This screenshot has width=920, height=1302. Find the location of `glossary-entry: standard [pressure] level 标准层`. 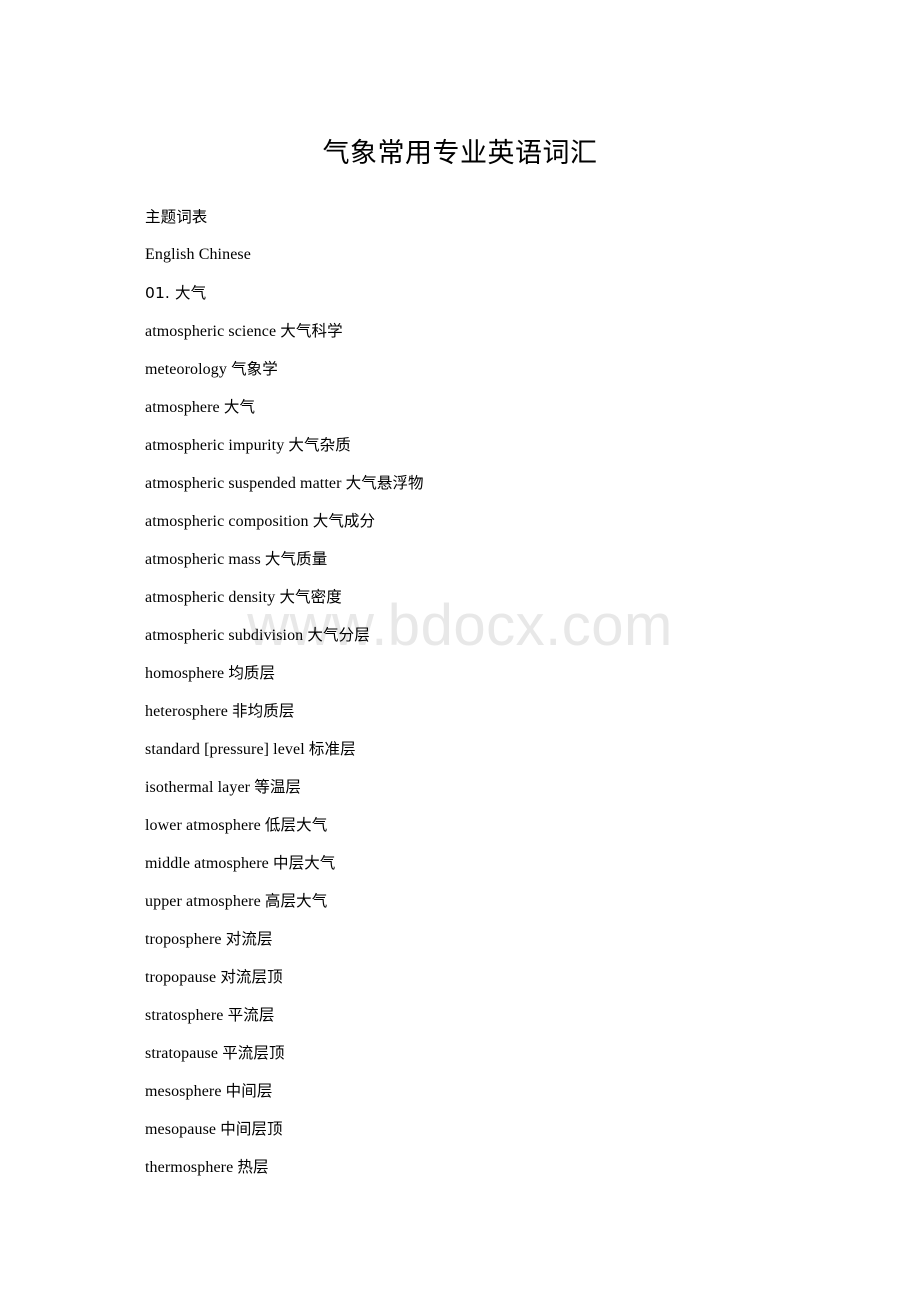

glossary-entry: standard [pressure] level 标准层 is located at coordinates (515, 749).